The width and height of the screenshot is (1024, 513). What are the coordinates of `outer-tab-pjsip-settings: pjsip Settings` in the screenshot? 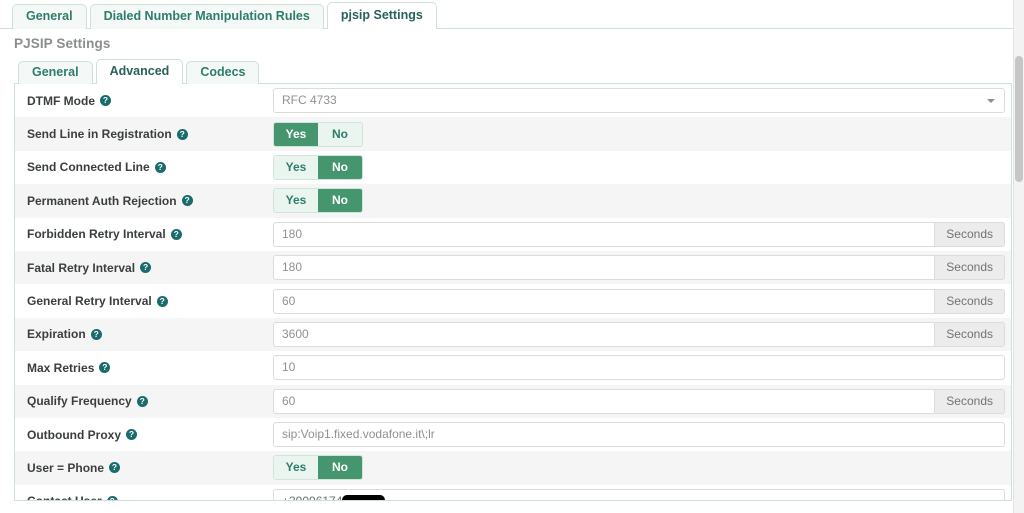 It's located at (381, 15).